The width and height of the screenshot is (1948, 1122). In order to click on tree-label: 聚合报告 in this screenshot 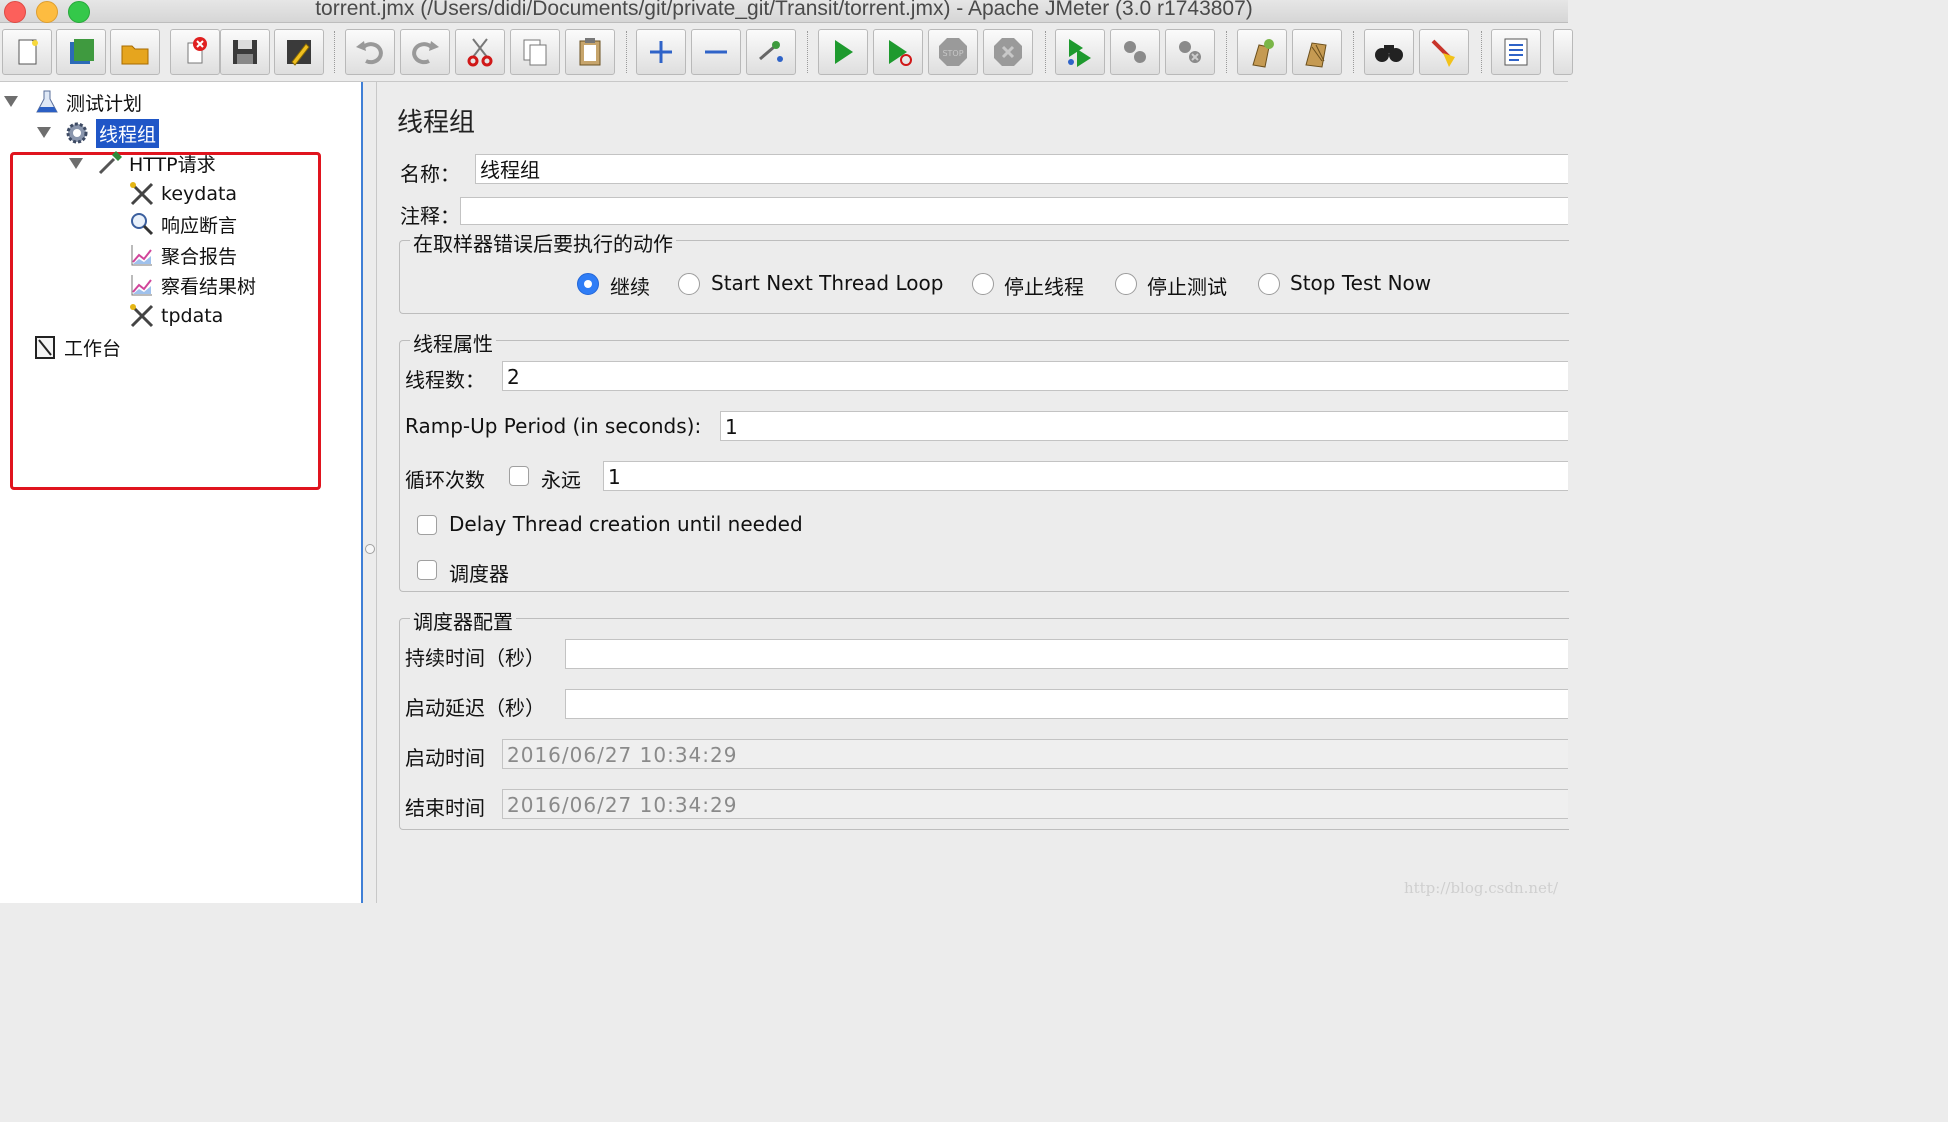, I will do `click(199, 256)`.